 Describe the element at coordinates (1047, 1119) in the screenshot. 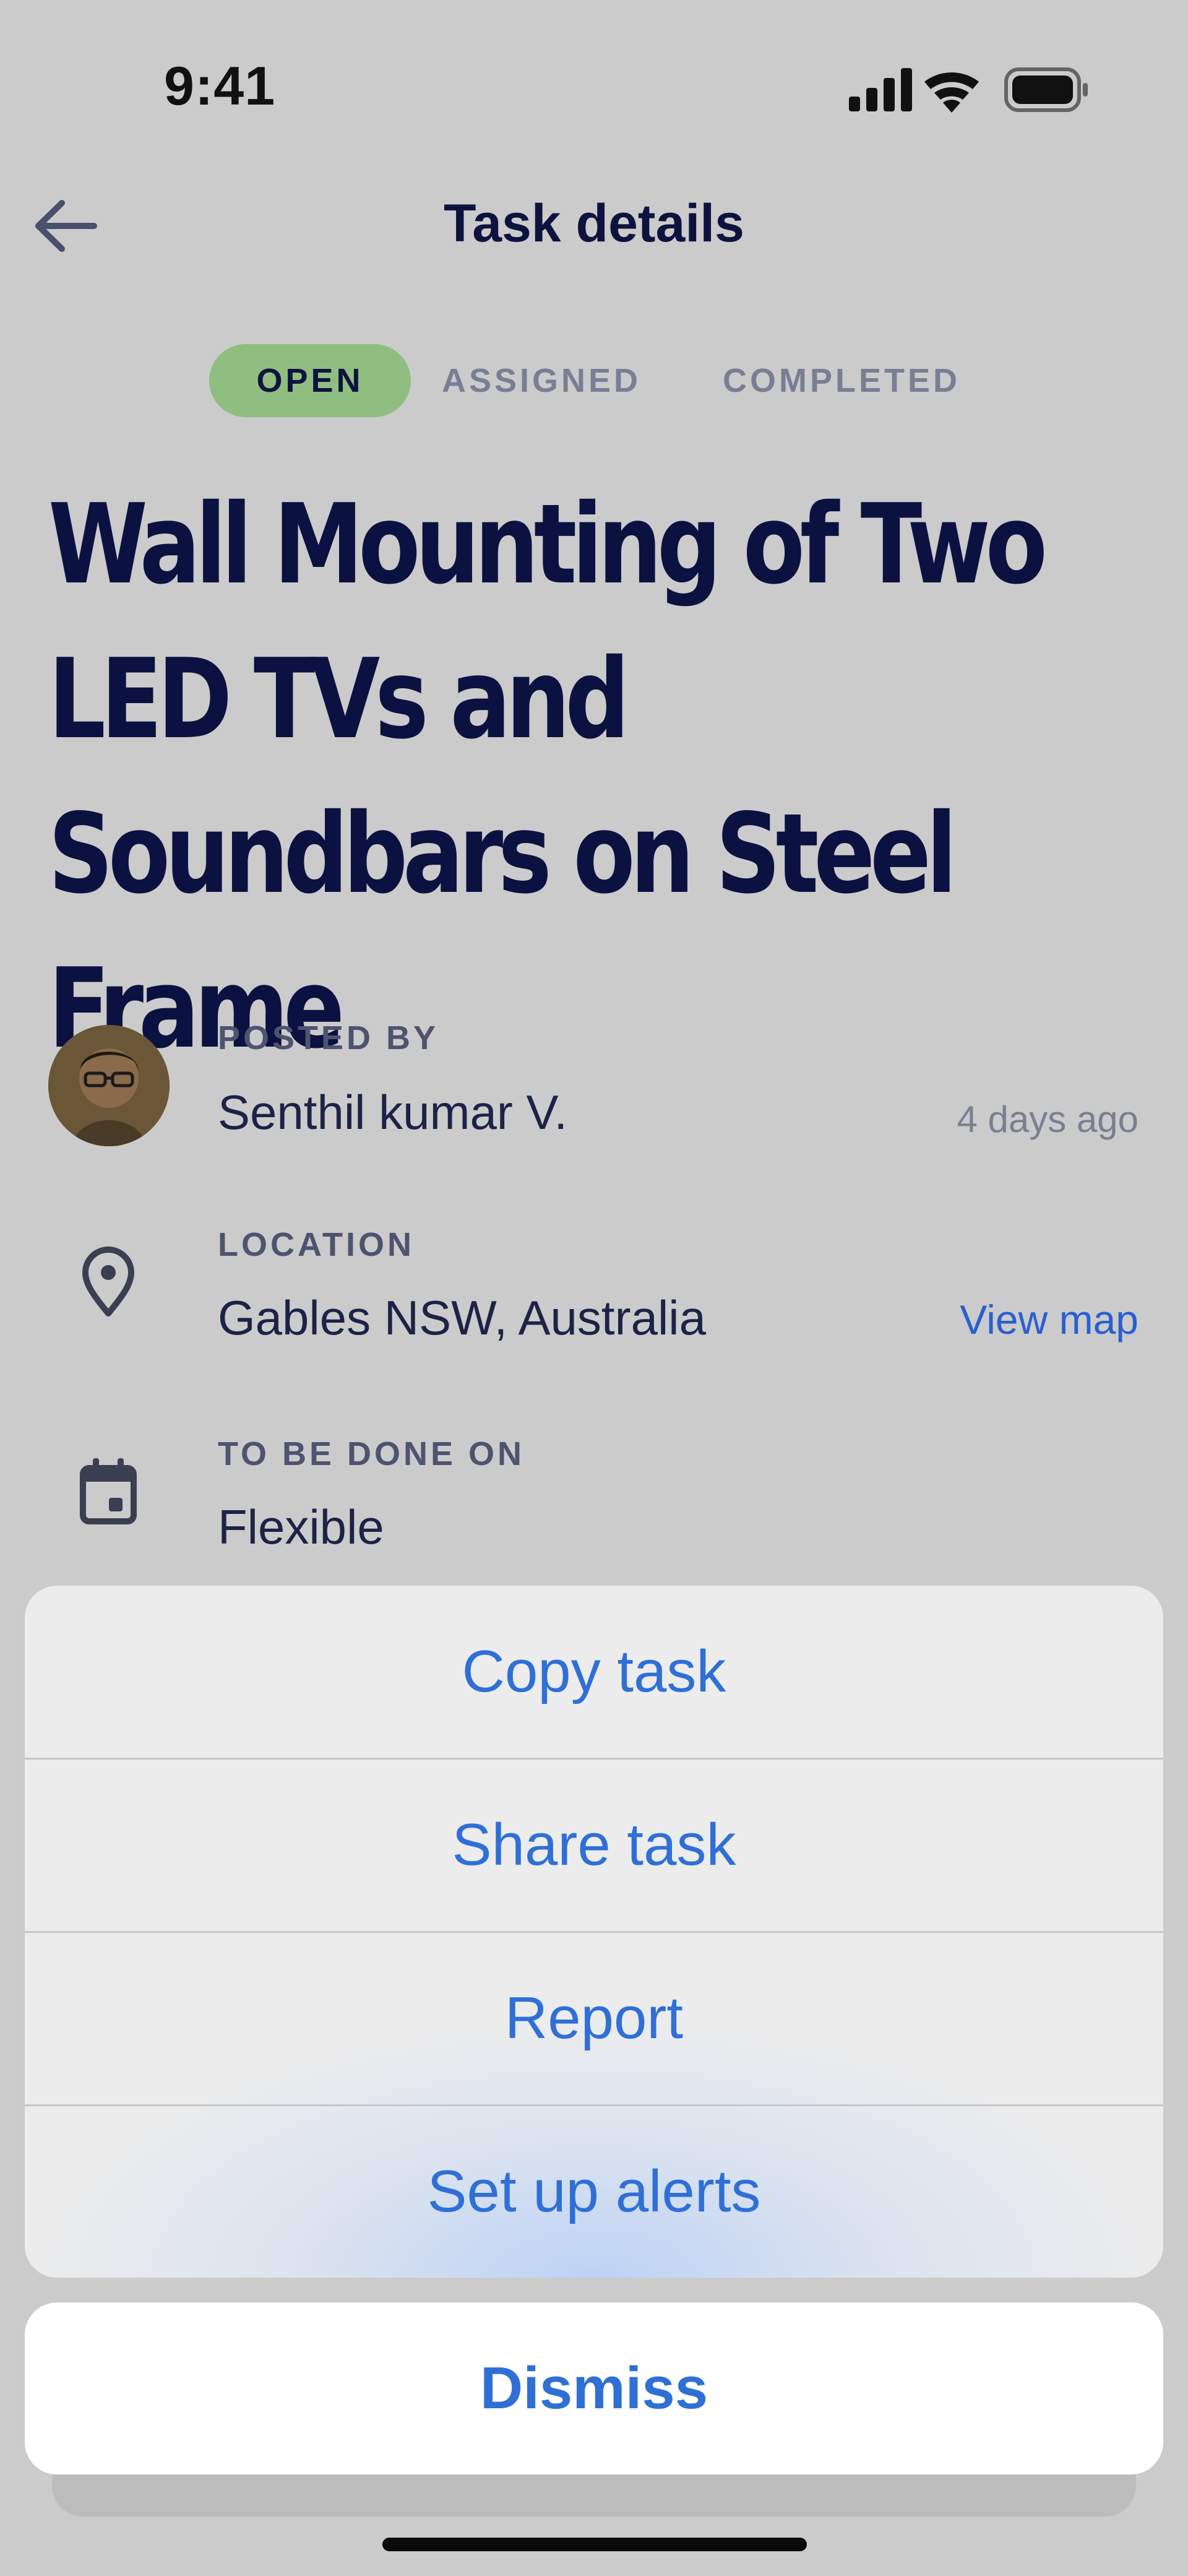

I see `posted-time: 4 days ago` at that location.